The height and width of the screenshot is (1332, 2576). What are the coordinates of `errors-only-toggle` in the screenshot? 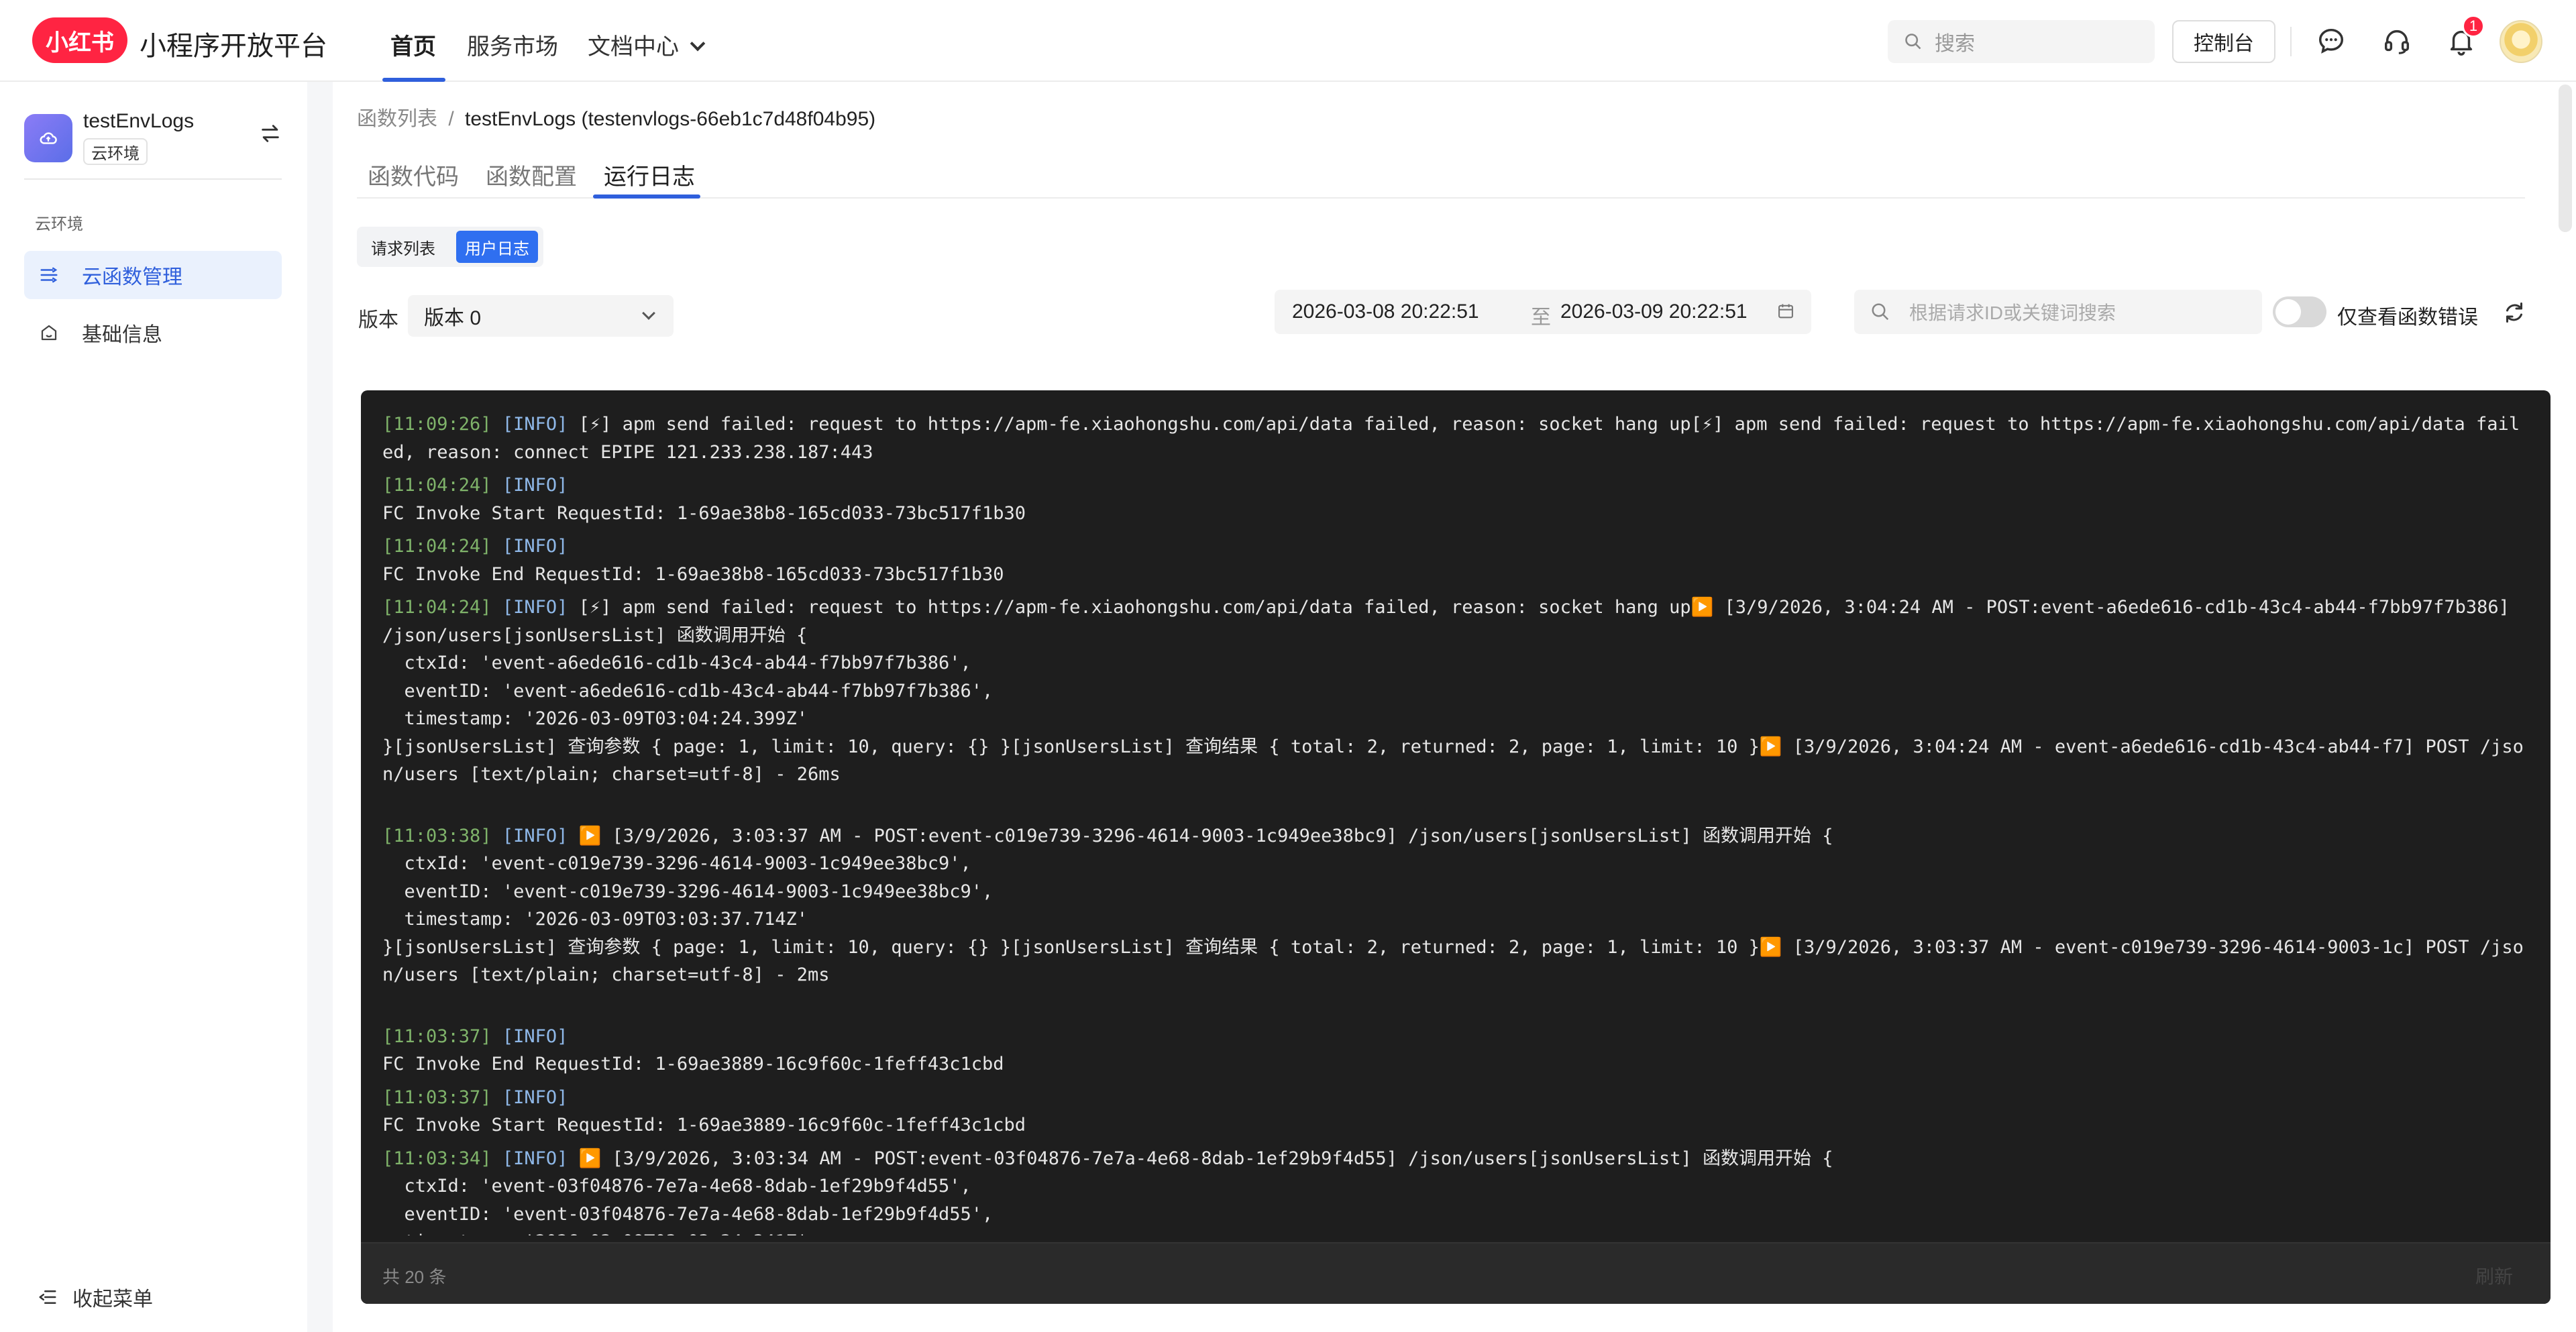 It's located at (2299, 311).